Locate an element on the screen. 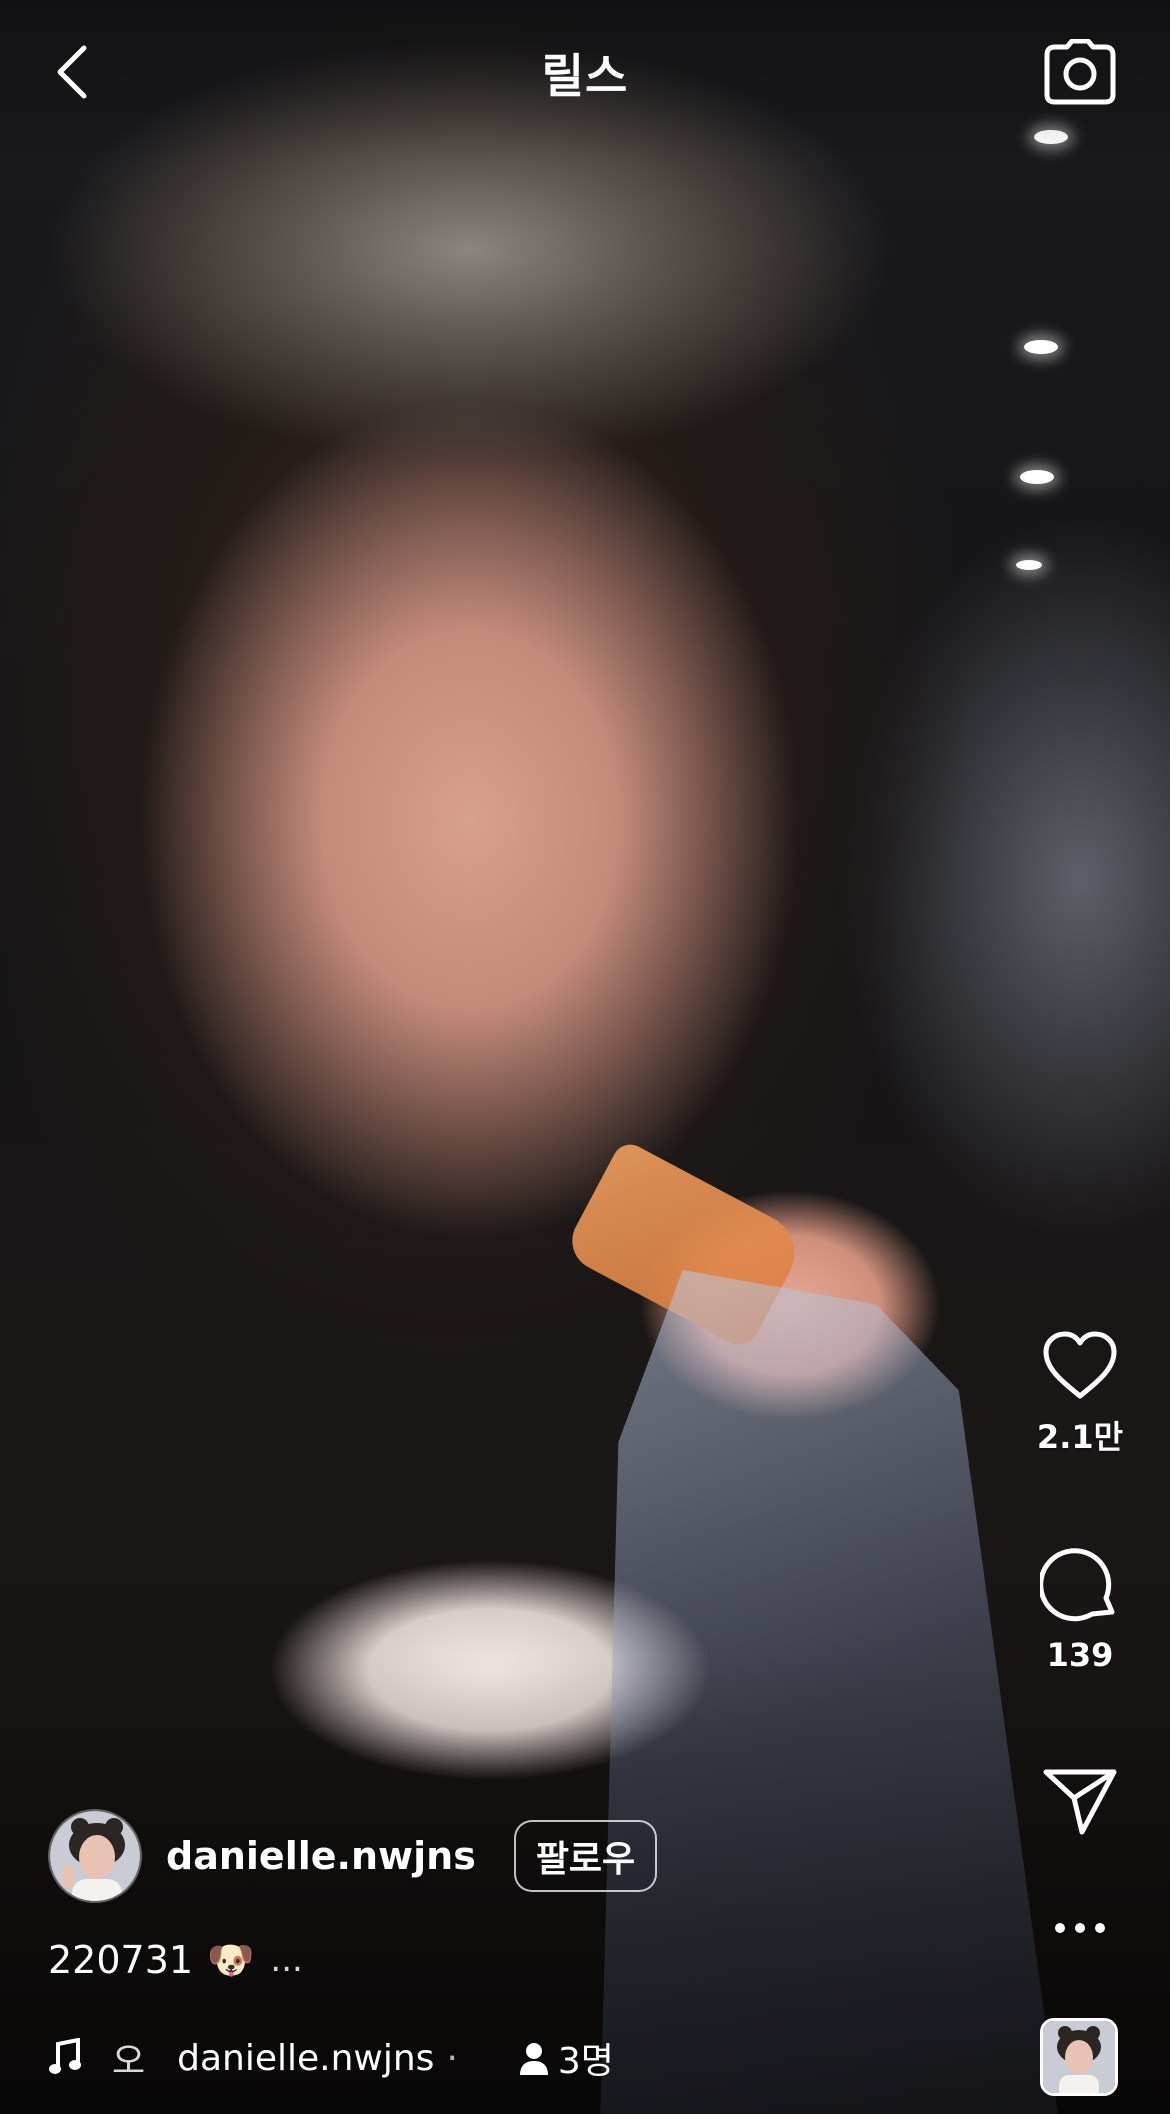  avatar-image is located at coordinates (95, 1856).